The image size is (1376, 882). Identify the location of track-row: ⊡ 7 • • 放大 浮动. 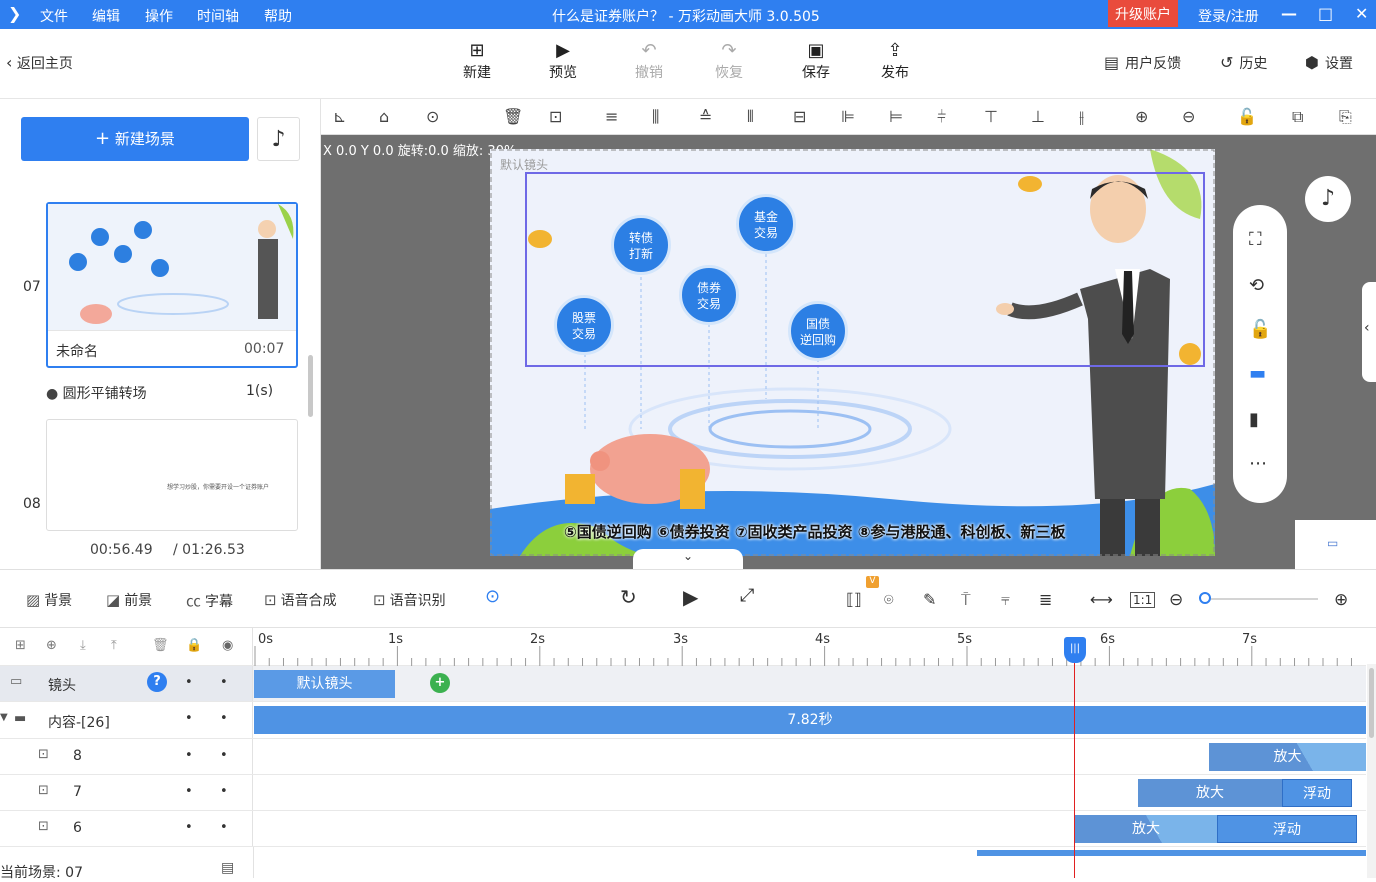
(683, 793).